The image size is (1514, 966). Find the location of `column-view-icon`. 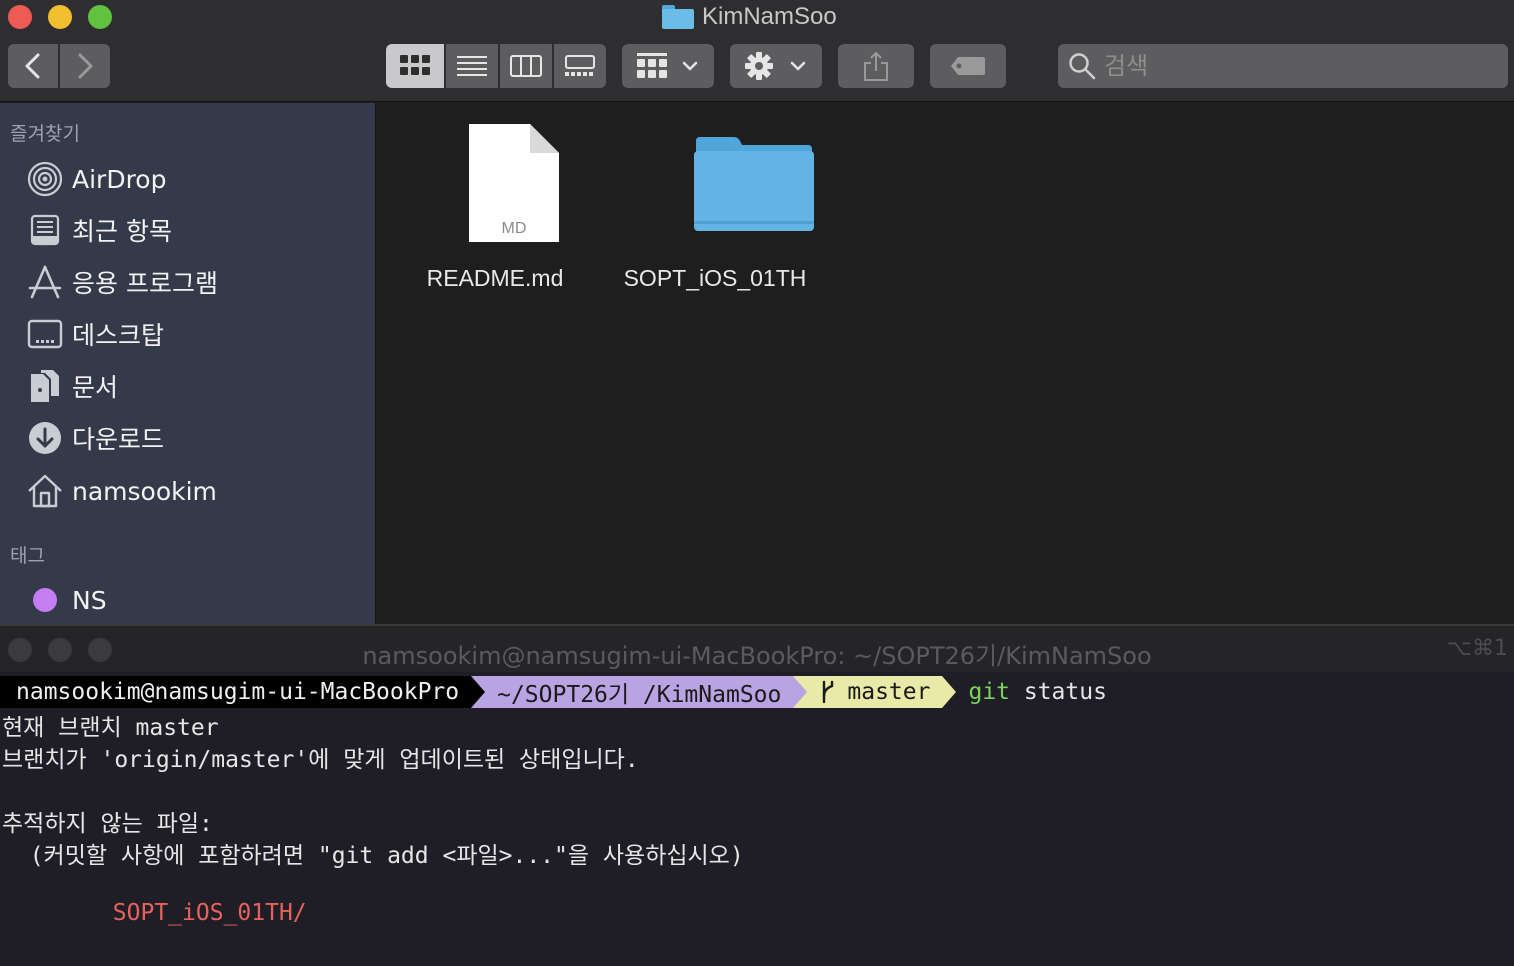

column-view-icon is located at coordinates (526, 66).